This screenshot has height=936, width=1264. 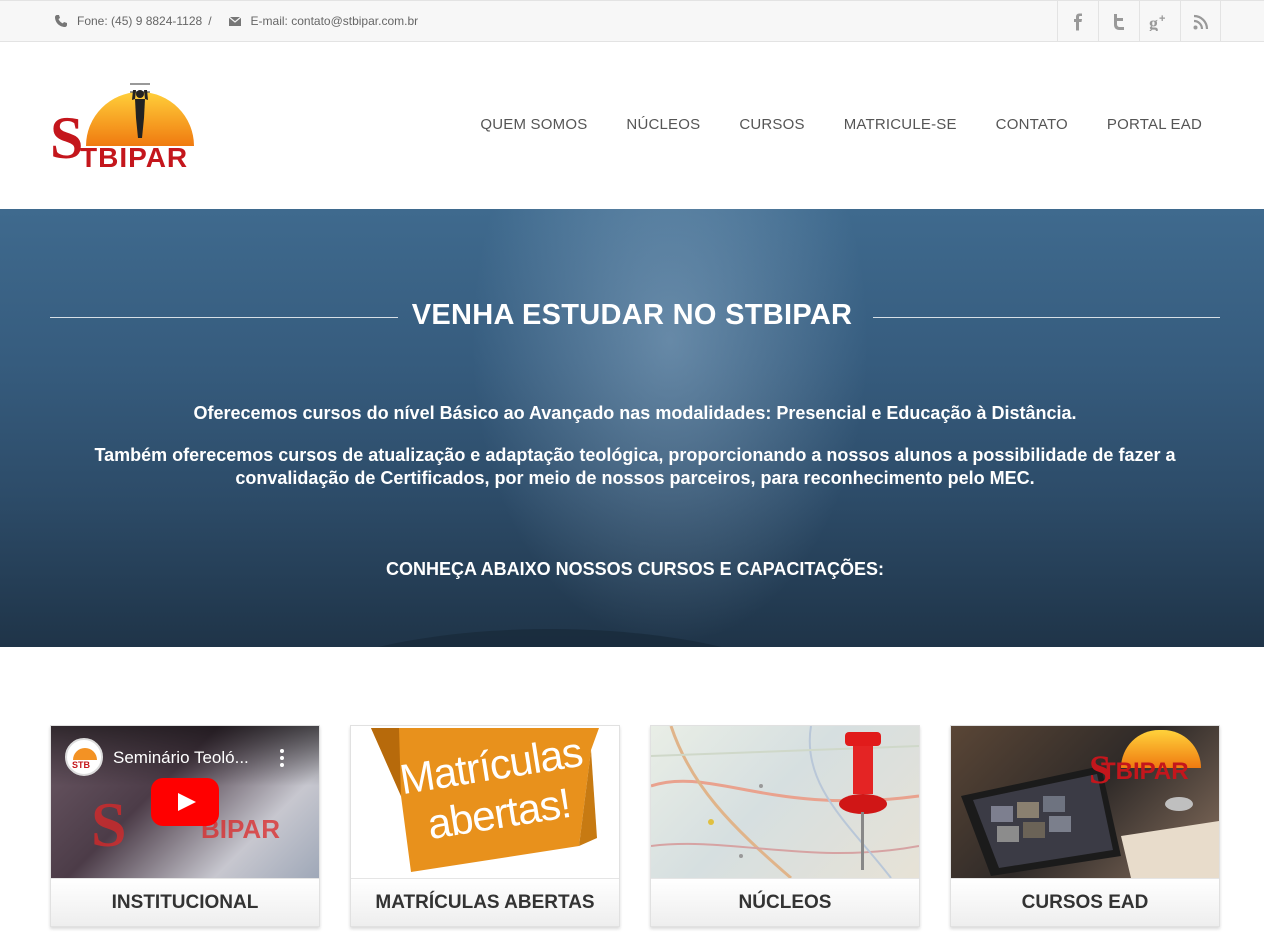 What do you see at coordinates (485, 802) in the screenshot?
I see `card-image: Matrículas abertas!` at bounding box center [485, 802].